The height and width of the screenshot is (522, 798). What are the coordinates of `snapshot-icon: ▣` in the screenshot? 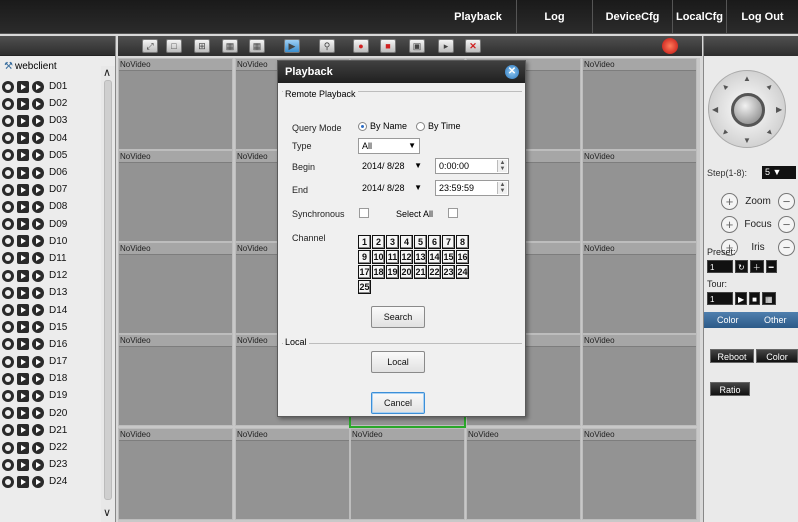 It's located at (417, 46).